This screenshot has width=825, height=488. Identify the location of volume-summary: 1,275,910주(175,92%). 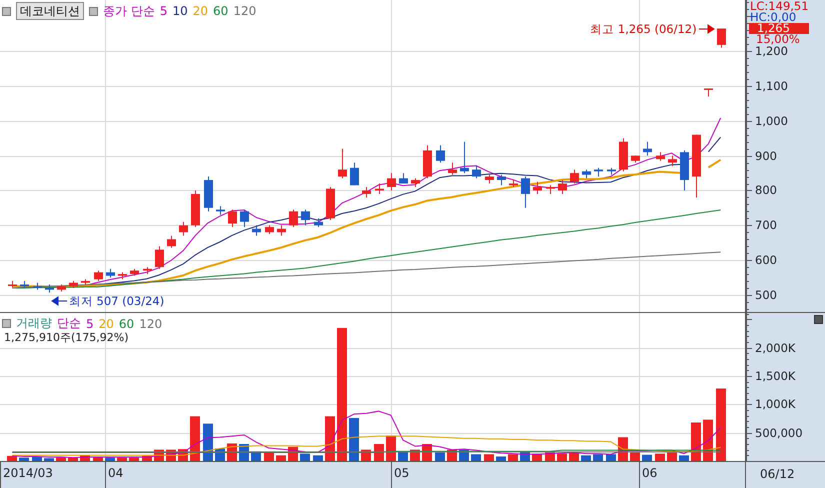
(66, 337).